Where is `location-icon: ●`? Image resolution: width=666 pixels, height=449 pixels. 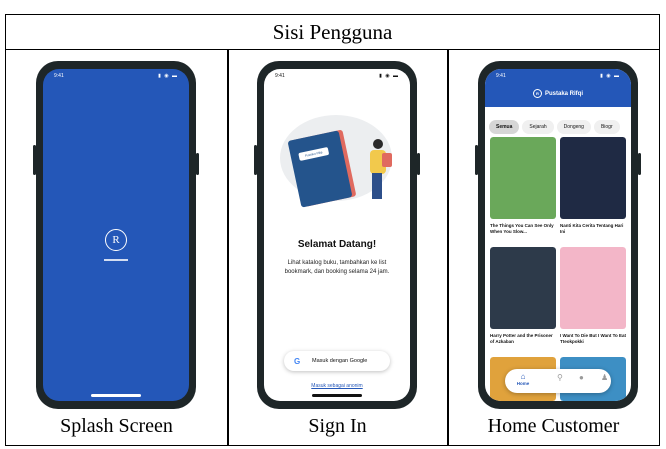 location-icon: ● is located at coordinates (581, 377).